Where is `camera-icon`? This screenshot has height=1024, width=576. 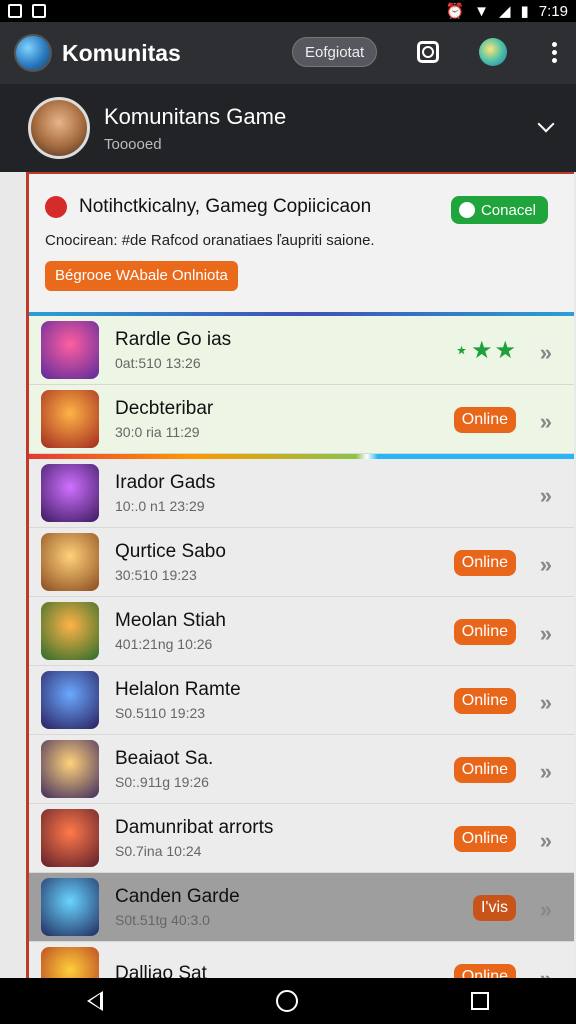 camera-icon is located at coordinates (428, 52).